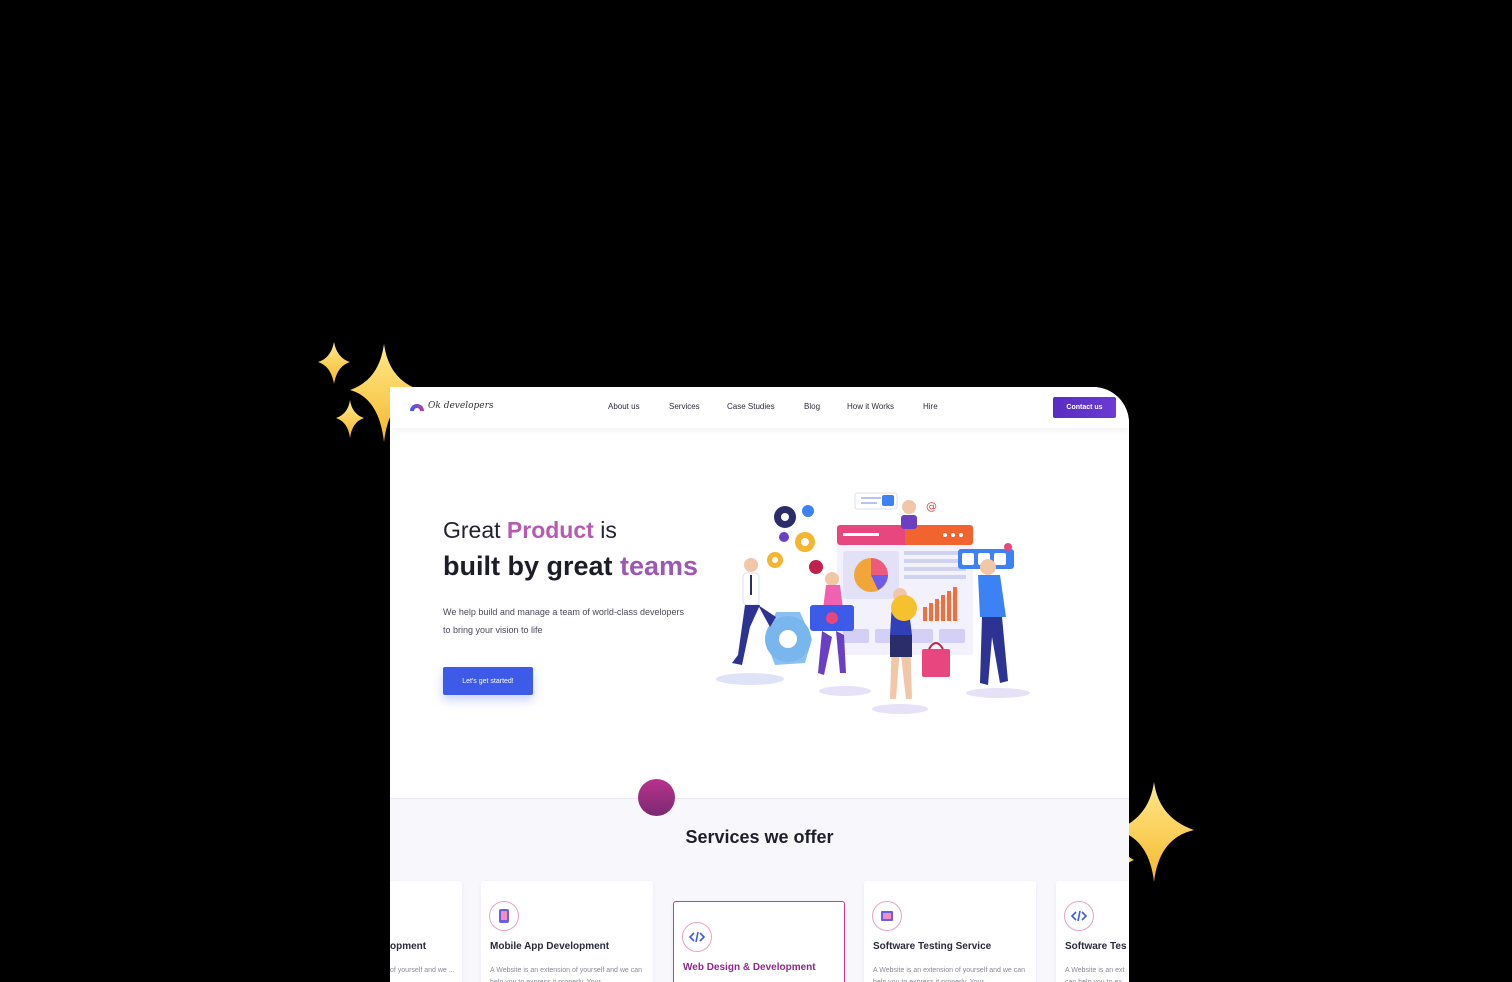 This screenshot has width=1512, height=982. I want to click on get-started-button: Let's get started!, so click(488, 681).